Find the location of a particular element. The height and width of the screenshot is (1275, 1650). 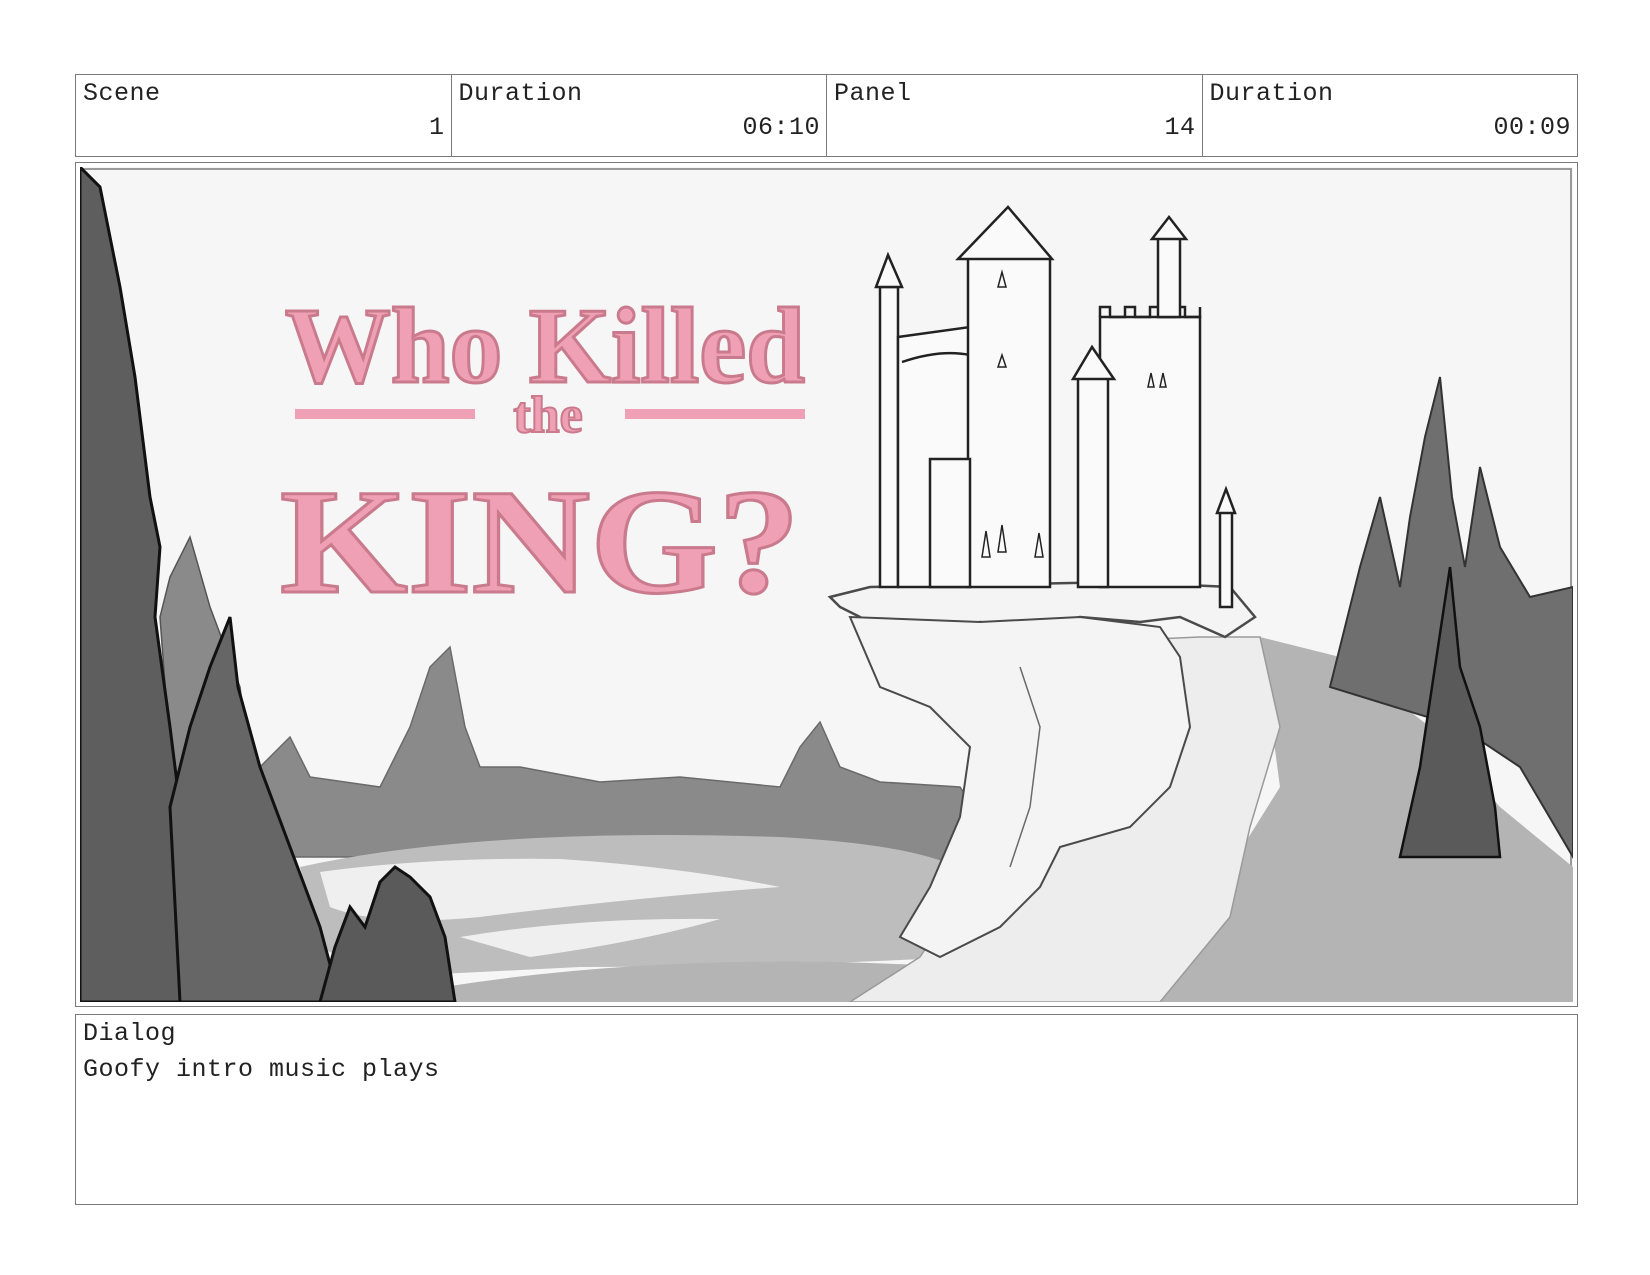

scene-duration-label: Duration is located at coordinates (520, 93).